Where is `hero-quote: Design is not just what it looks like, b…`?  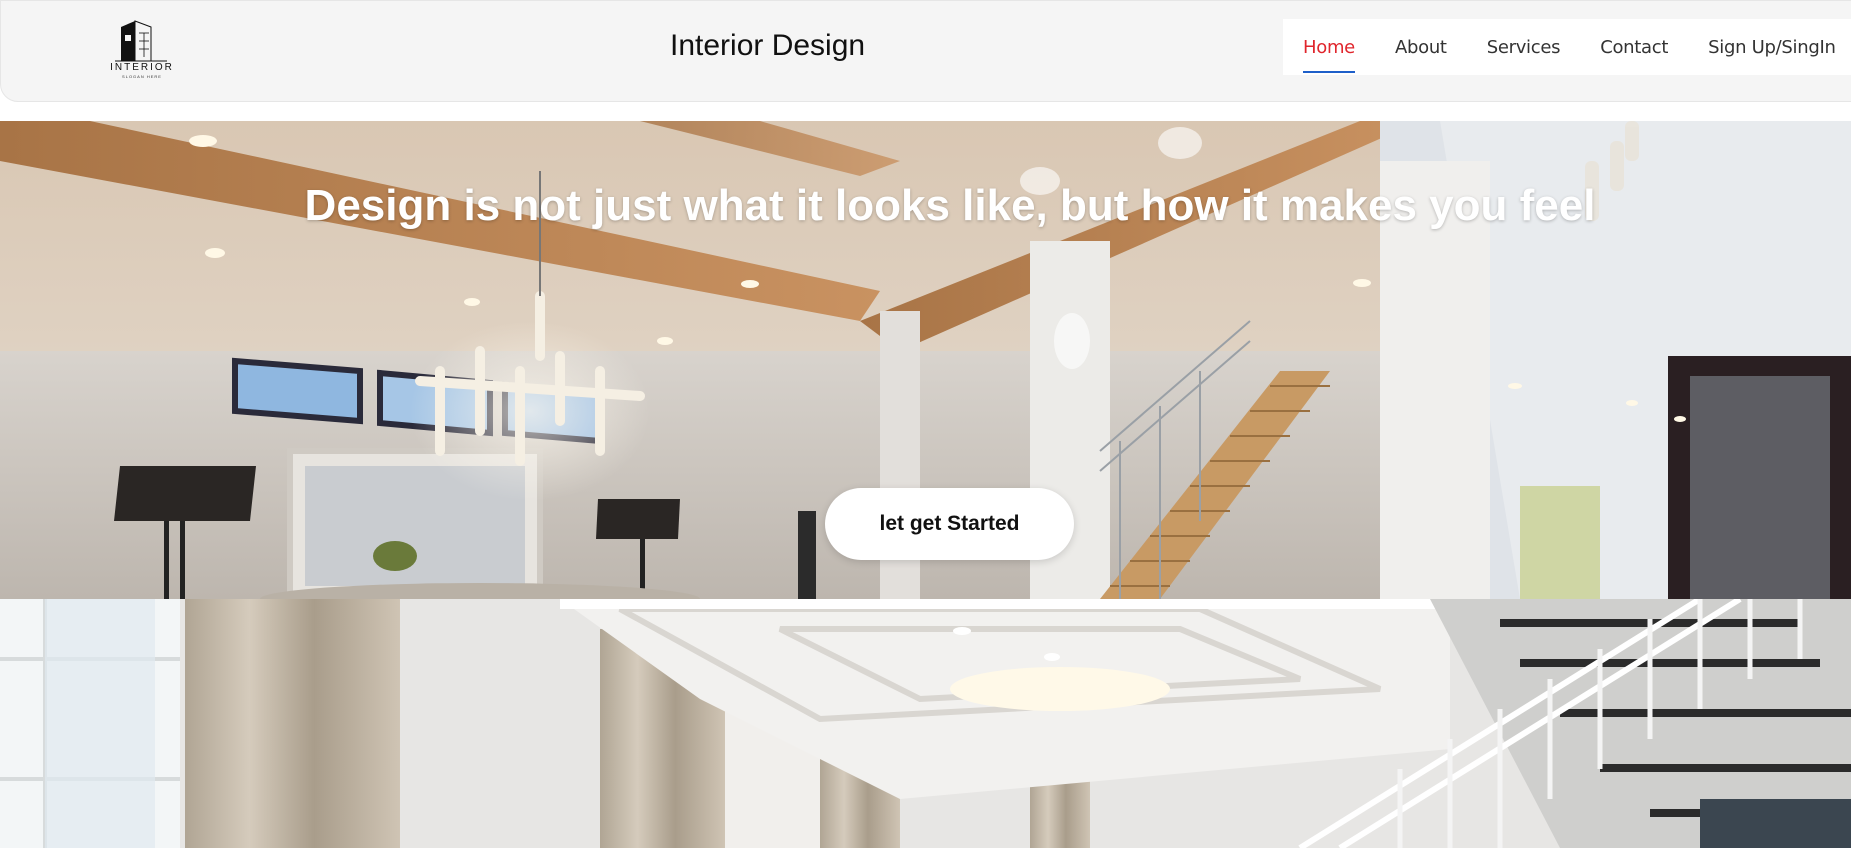 hero-quote: Design is not just what it looks like, b… is located at coordinates (950, 205).